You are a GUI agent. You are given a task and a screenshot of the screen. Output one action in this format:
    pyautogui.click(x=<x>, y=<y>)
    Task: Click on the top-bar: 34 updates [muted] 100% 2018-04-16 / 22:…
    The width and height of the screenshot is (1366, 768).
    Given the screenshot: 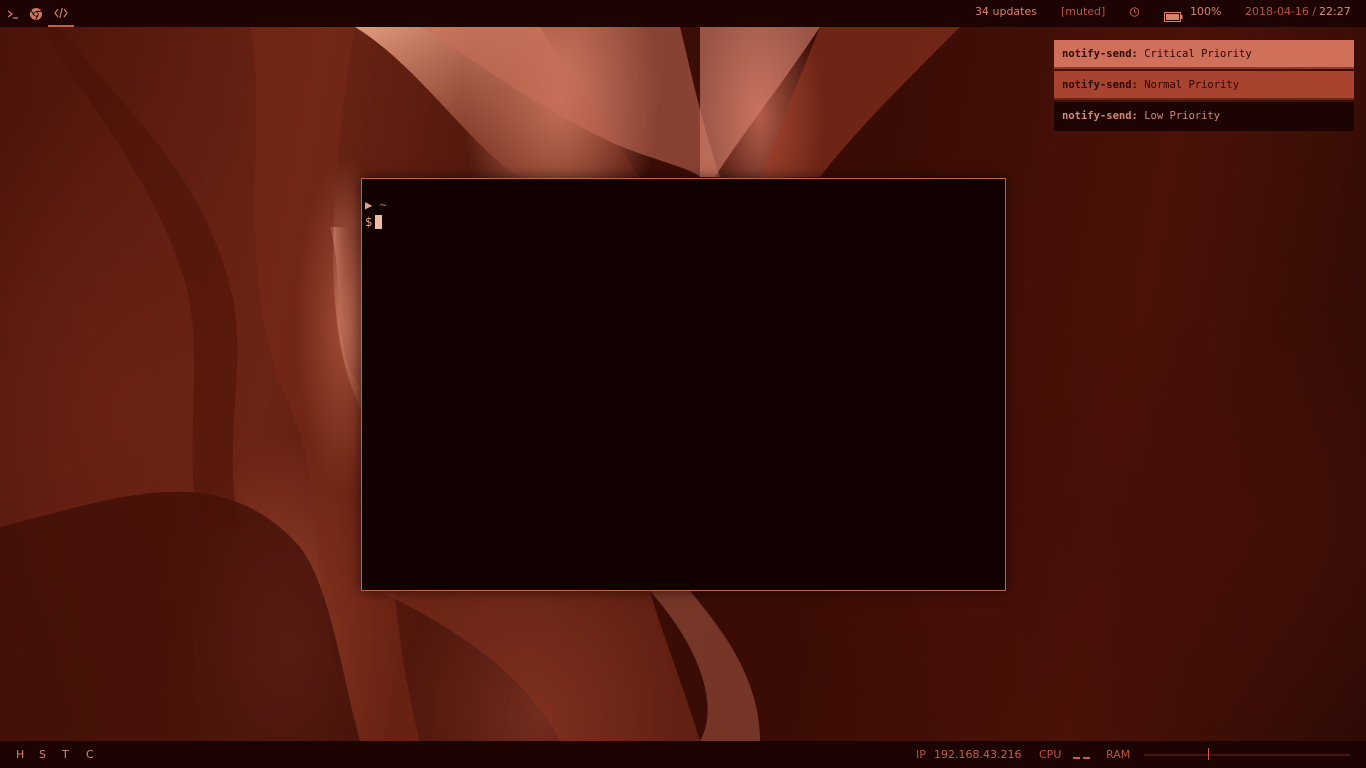 What is the action you would take?
    pyautogui.click(x=683, y=13)
    